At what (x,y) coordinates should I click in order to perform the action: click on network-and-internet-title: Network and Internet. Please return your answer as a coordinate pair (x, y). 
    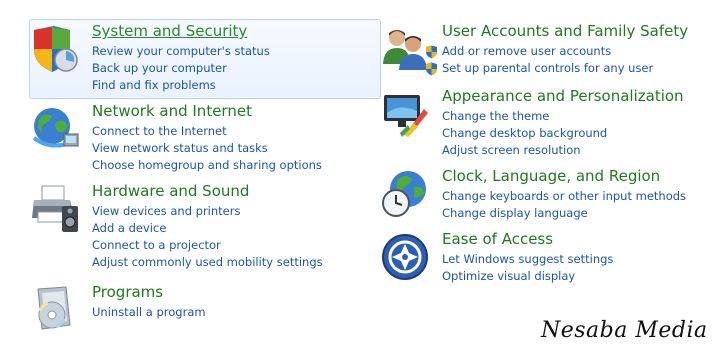
    Looking at the image, I should click on (207, 111).